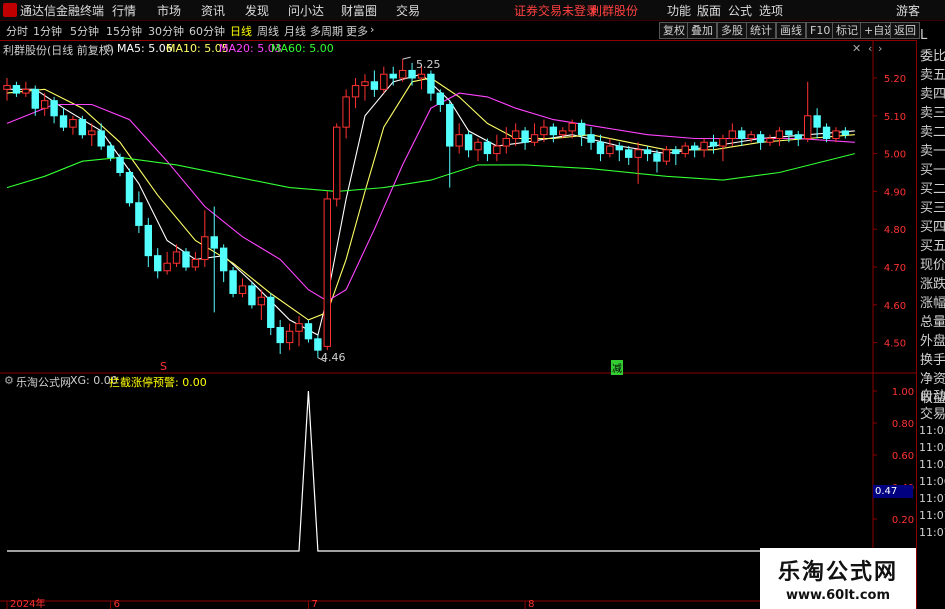  I want to click on trade-time: 11:05, so click(932, 464).